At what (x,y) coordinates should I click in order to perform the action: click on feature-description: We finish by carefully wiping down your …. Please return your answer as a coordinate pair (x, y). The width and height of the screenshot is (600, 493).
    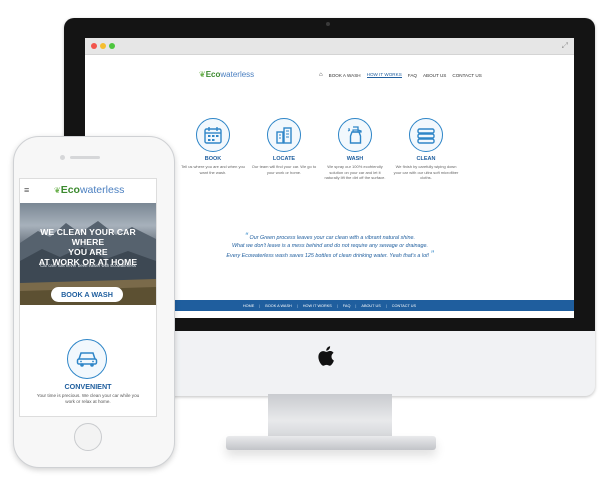
    Looking at the image, I should click on (426, 172).